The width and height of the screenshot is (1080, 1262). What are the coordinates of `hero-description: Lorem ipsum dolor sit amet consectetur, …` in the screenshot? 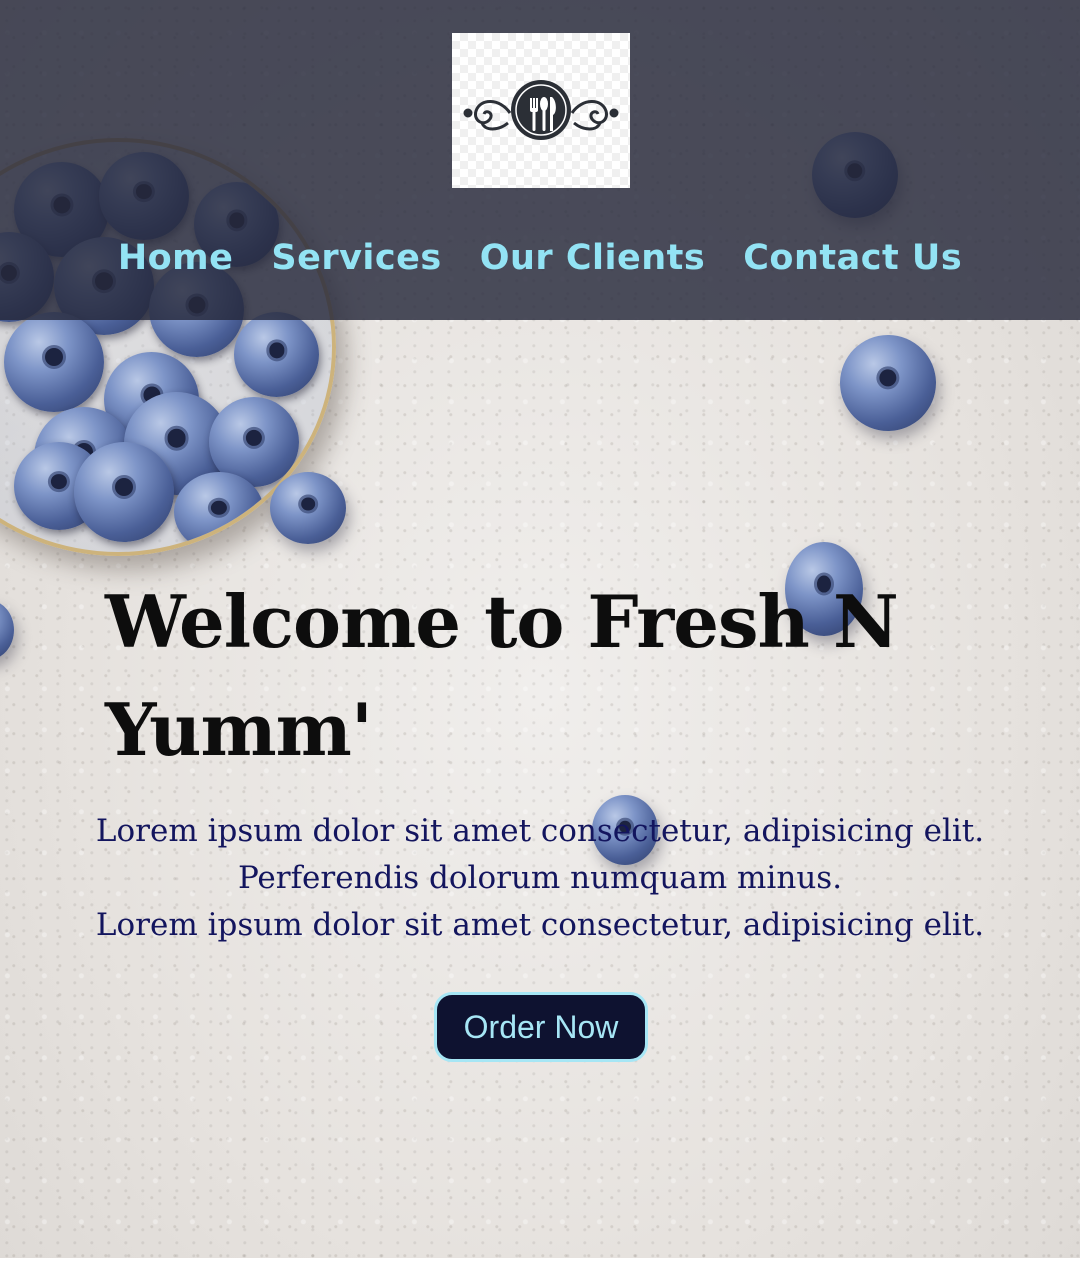 It's located at (540, 878).